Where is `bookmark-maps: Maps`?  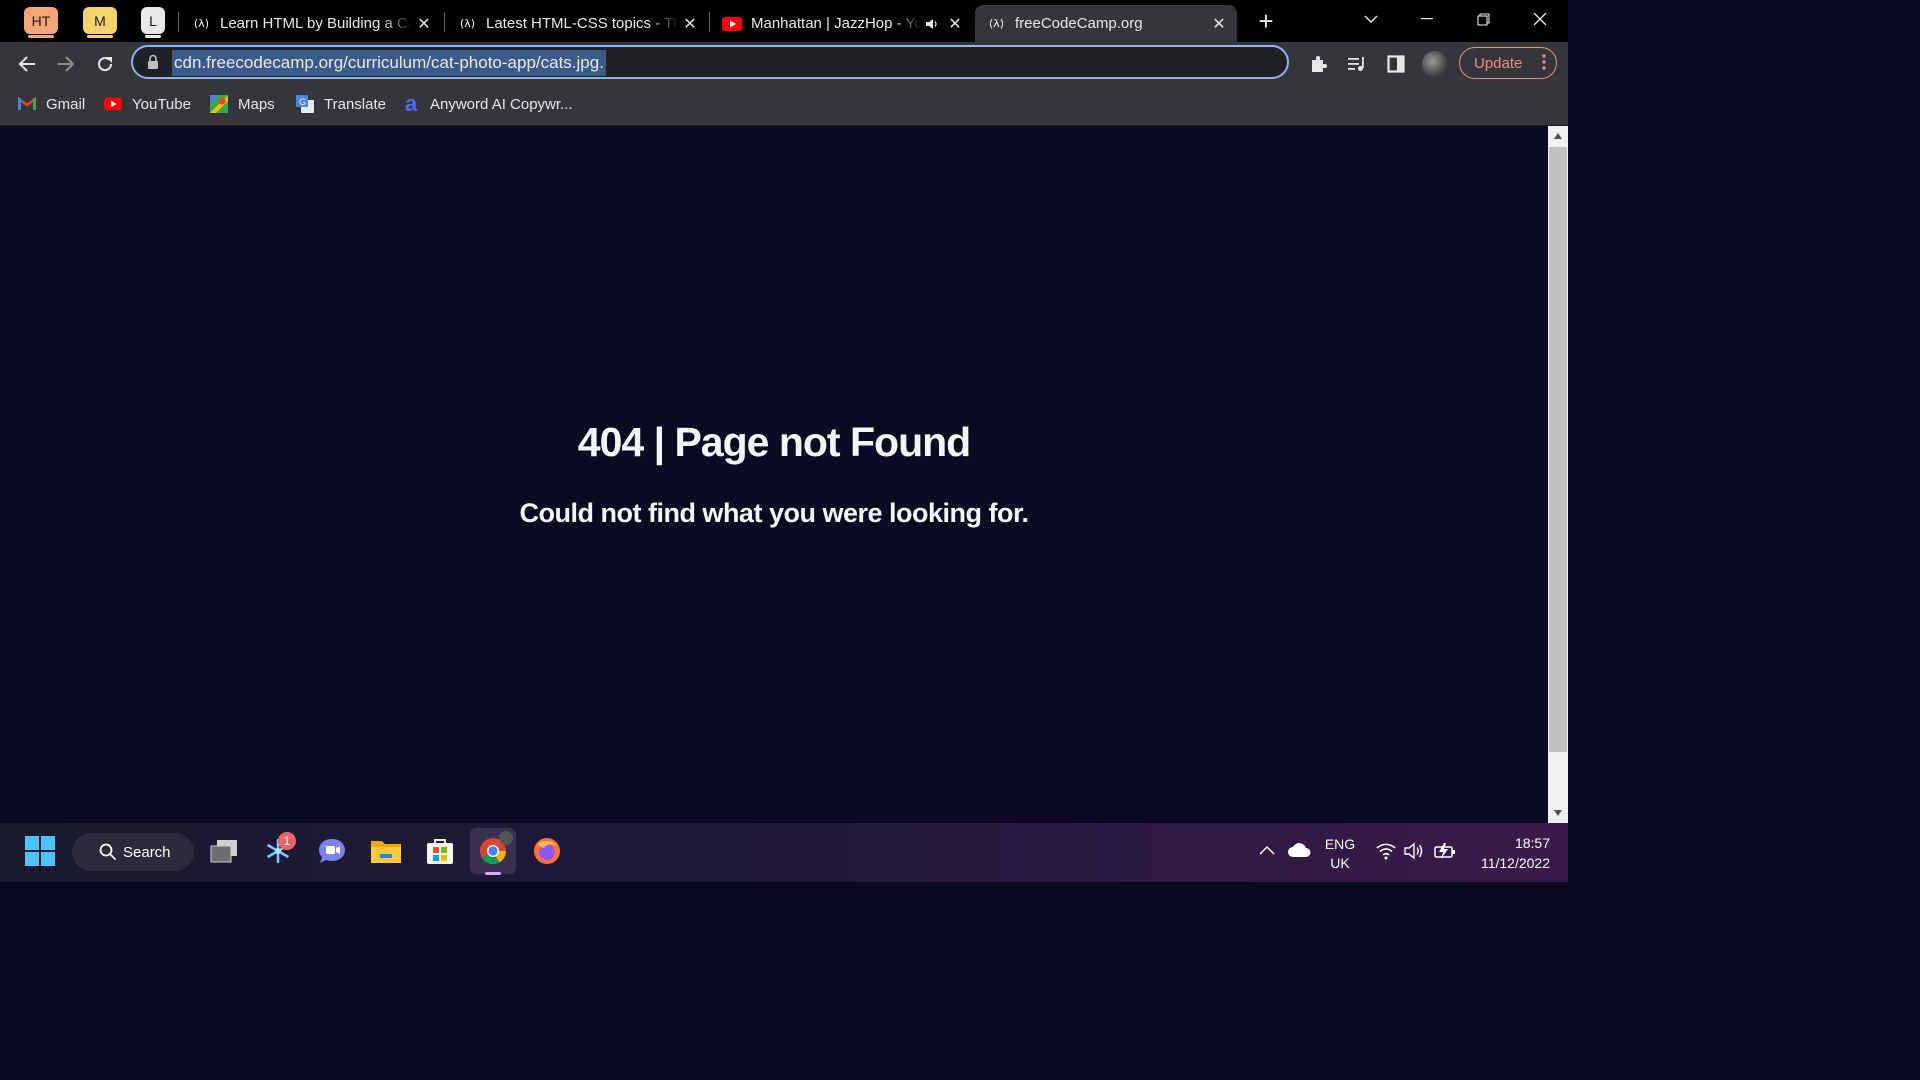 bookmark-maps: Maps is located at coordinates (242, 104).